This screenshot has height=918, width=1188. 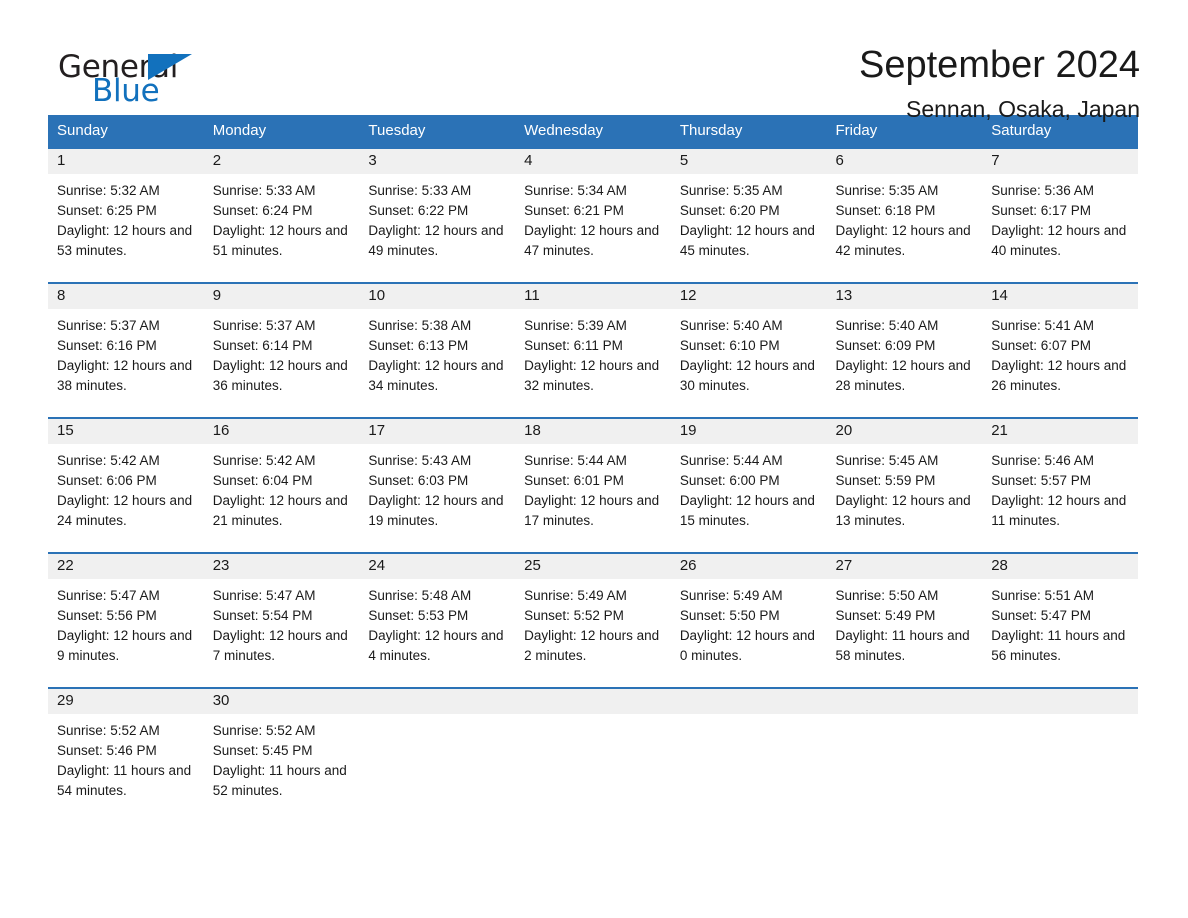 What do you see at coordinates (903, 510) in the screenshot?
I see `daylight-text: Daylight: 12 hours and 13 minutes.` at bounding box center [903, 510].